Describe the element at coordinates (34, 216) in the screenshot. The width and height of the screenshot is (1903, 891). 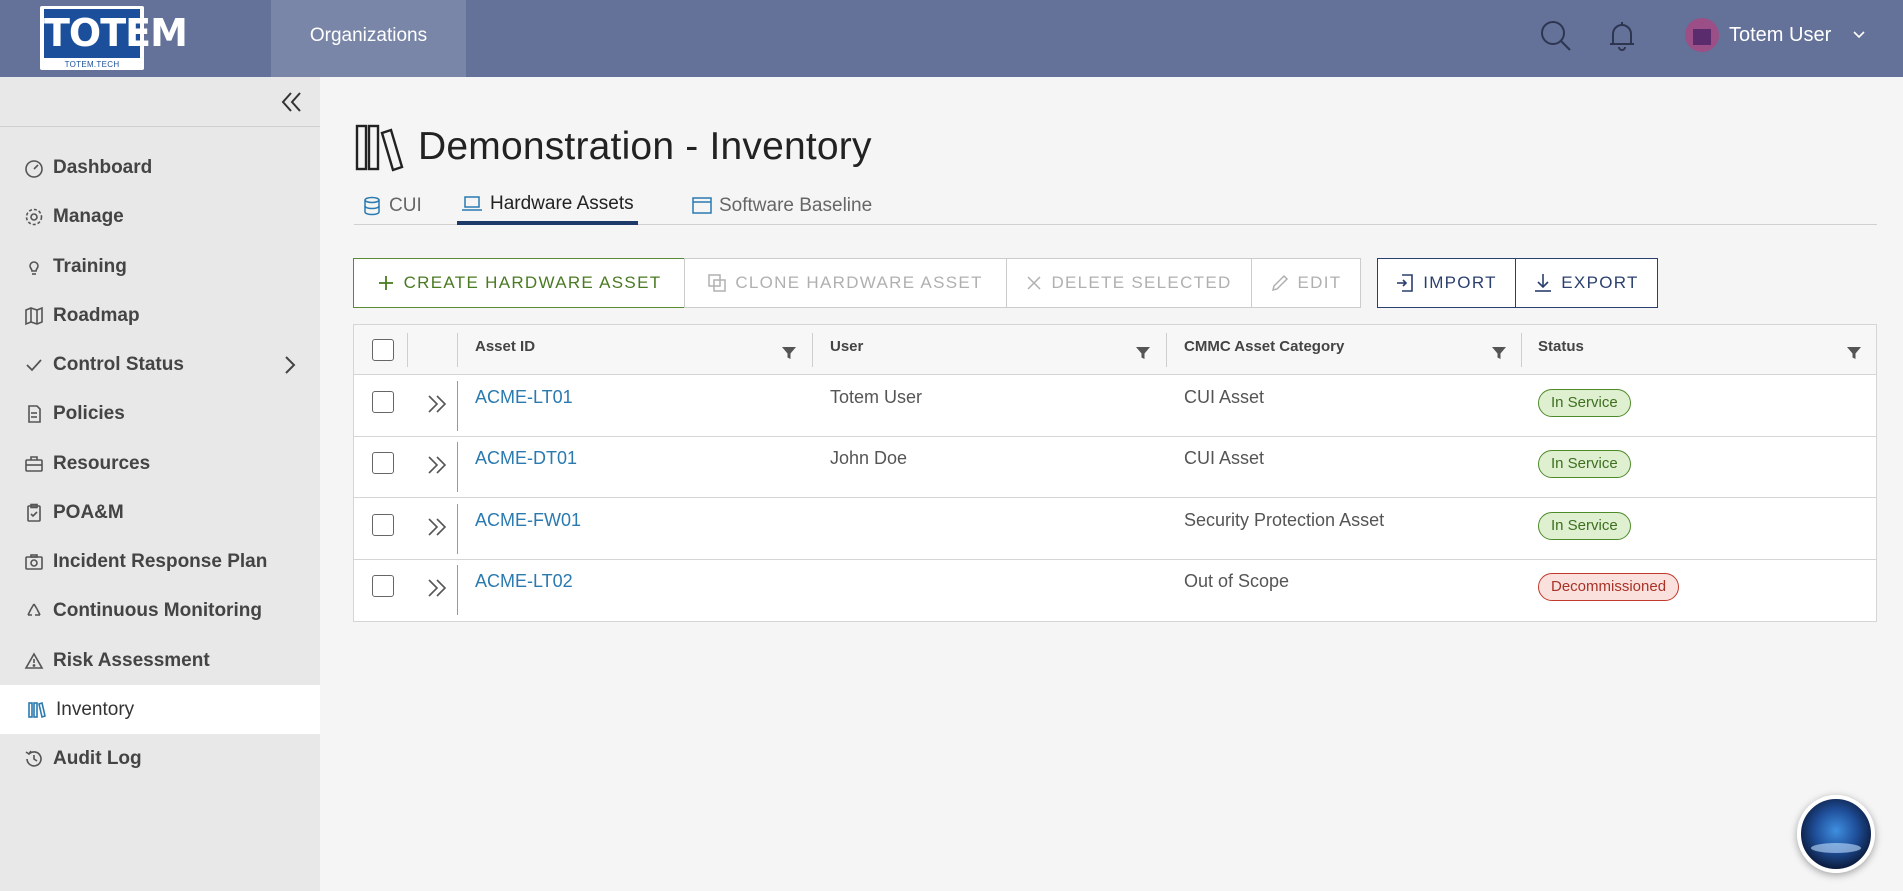
I see `gear-icon` at that location.